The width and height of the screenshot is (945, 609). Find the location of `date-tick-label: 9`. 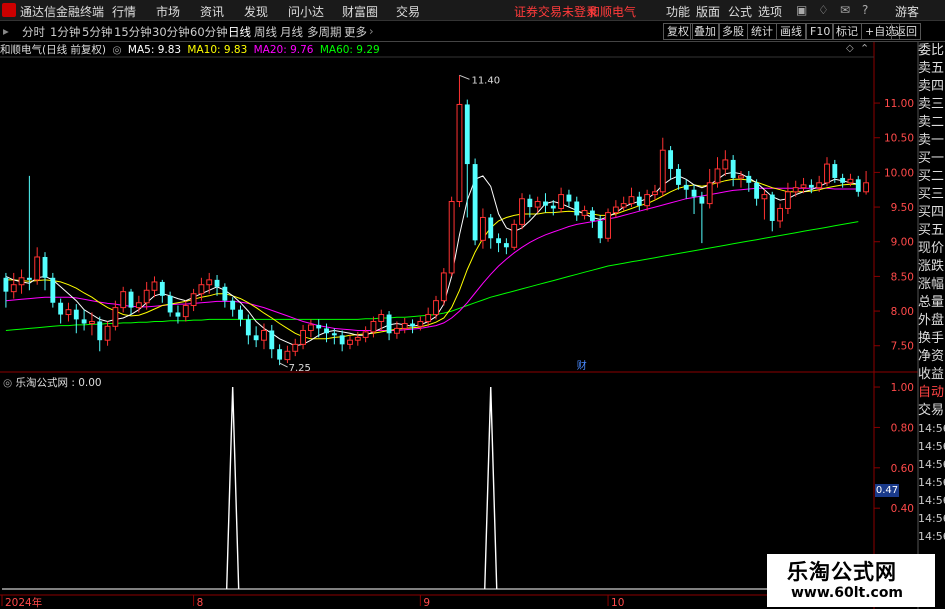

date-tick-label: 9 is located at coordinates (426, 603).